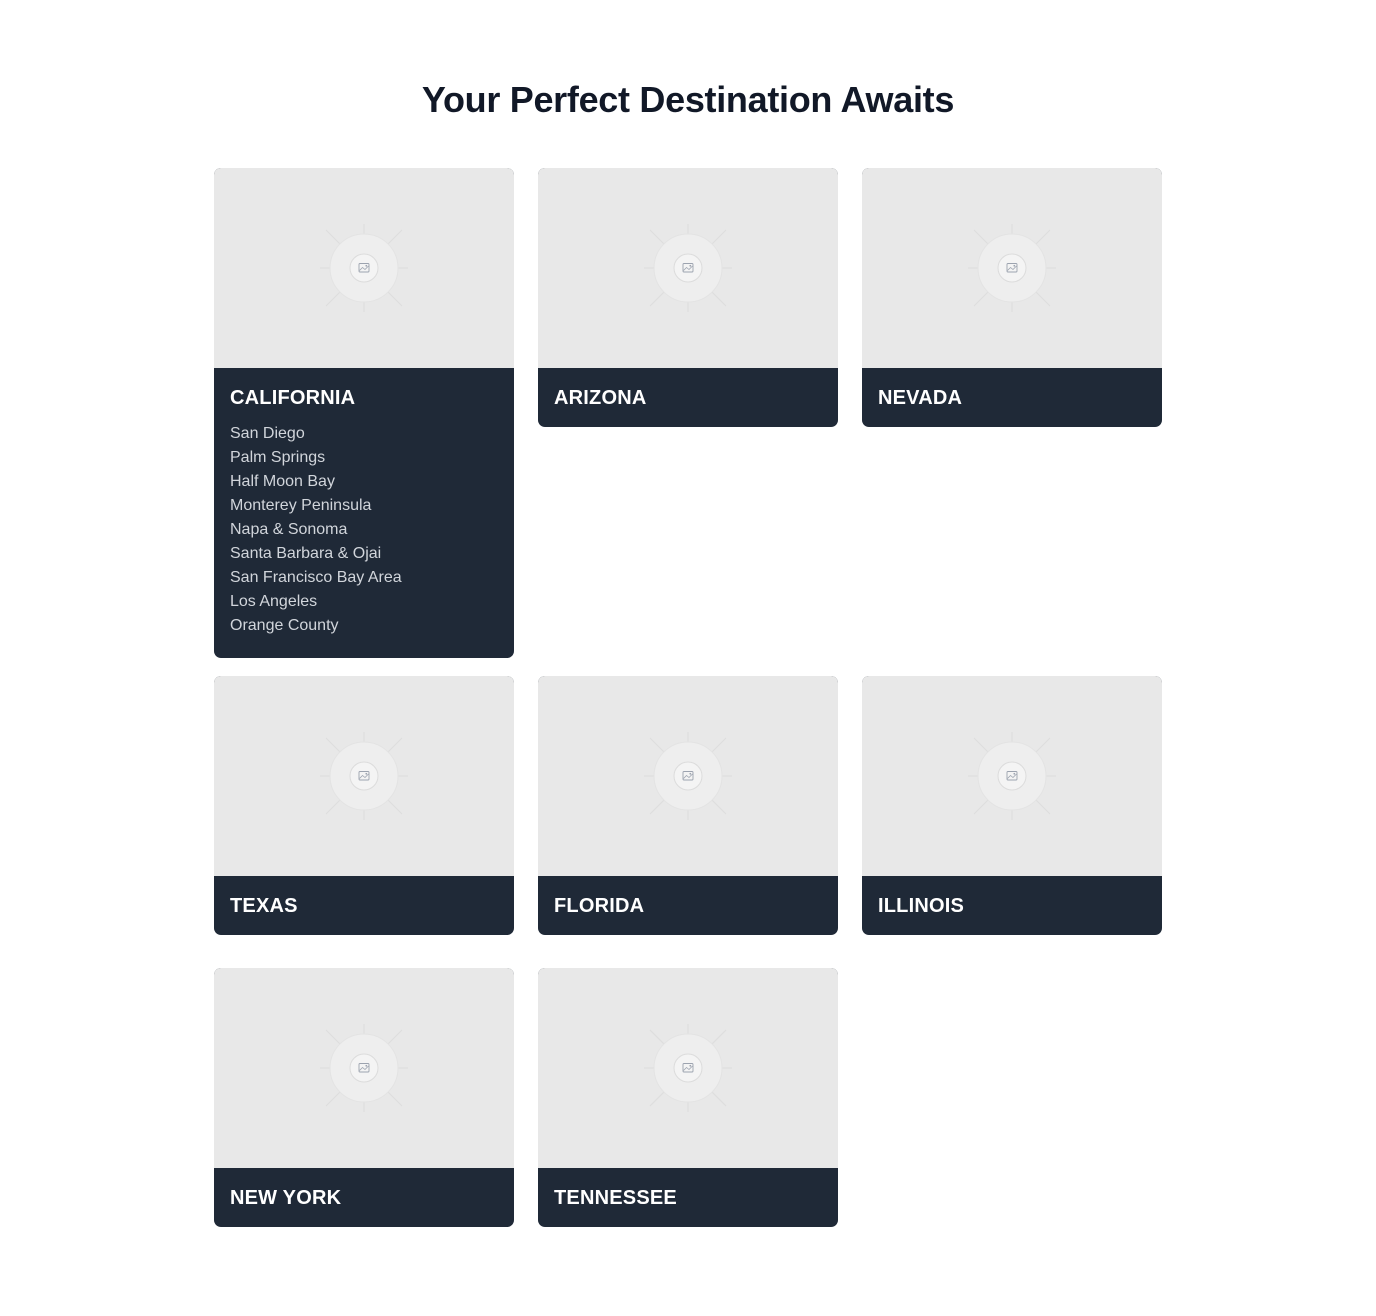  I want to click on card-title: NEW YORK, so click(286, 1198).